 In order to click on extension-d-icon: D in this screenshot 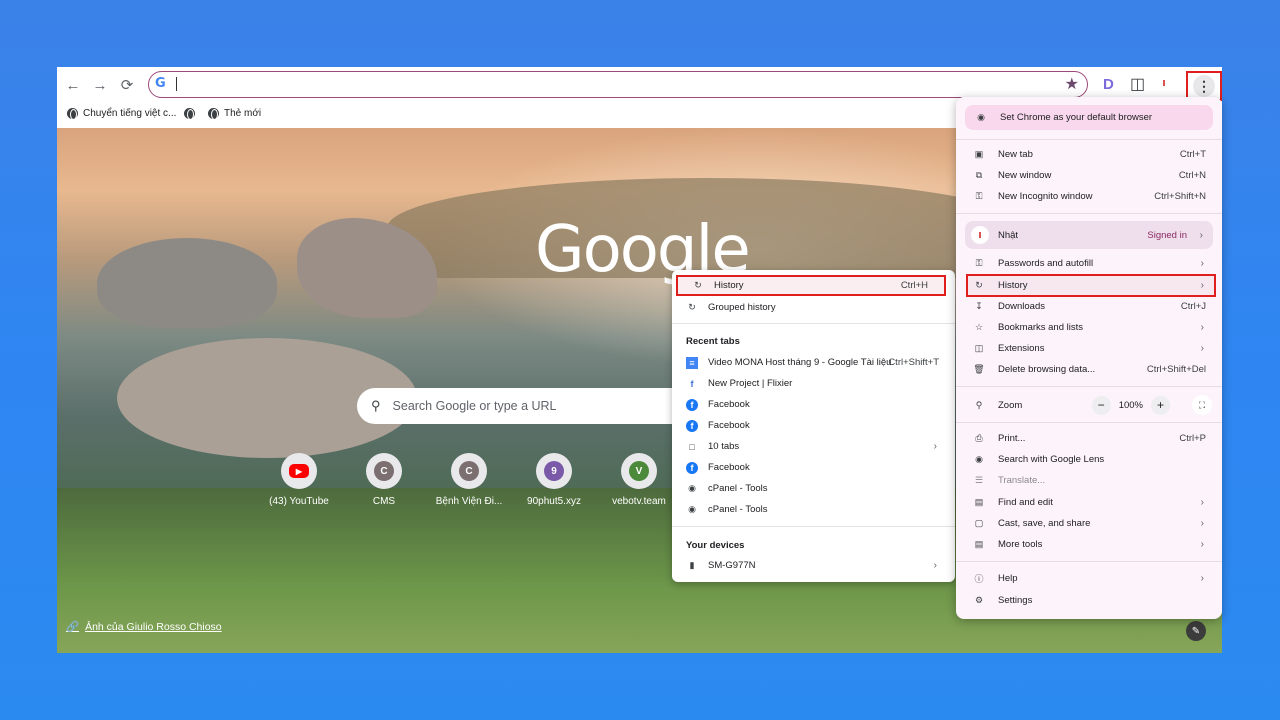, I will do `click(1108, 84)`.